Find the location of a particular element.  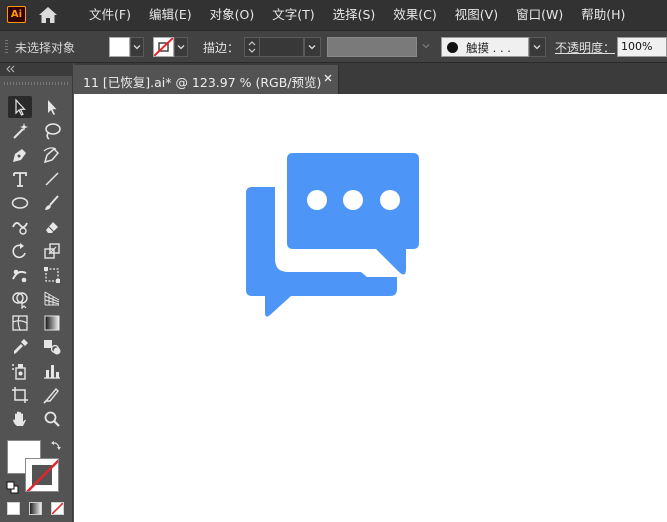

app-logo: Ai is located at coordinates (16, 14).